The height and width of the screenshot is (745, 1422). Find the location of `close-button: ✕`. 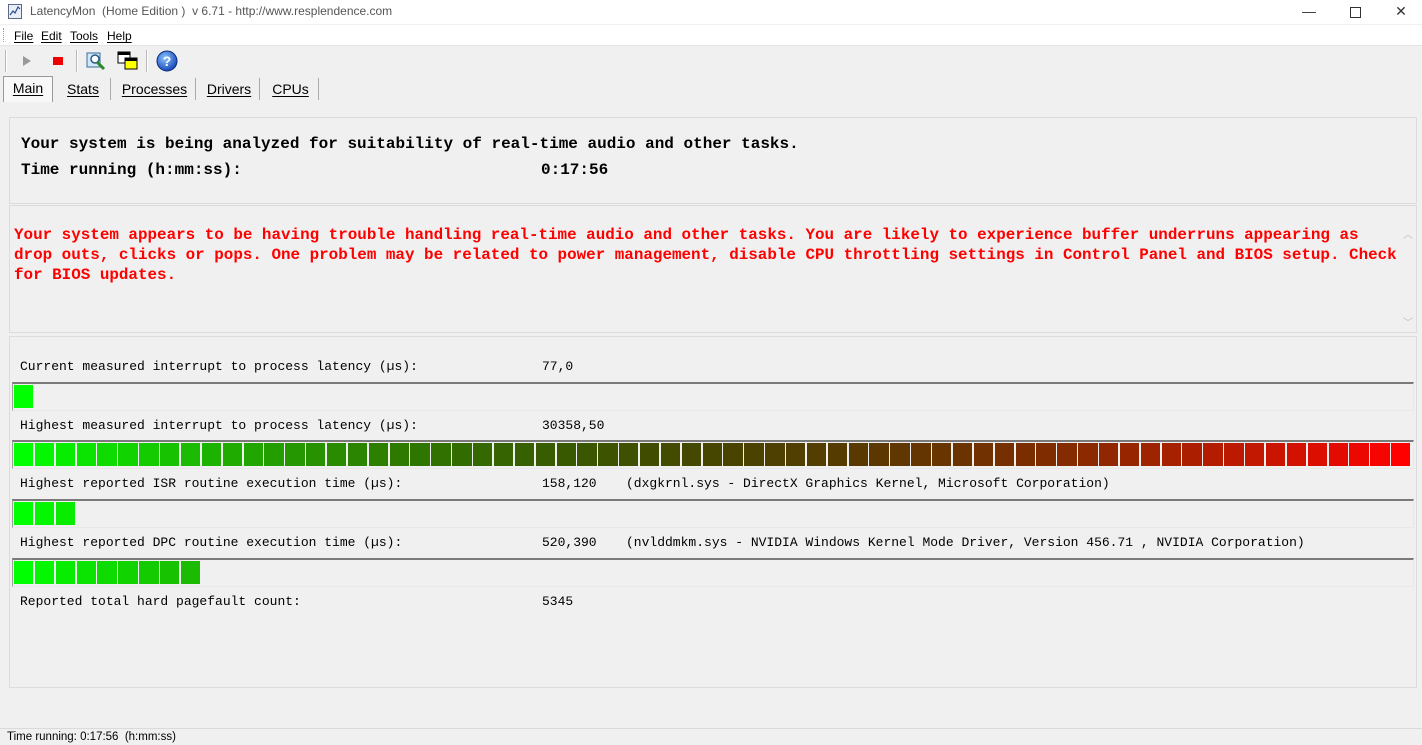

close-button: ✕ is located at coordinates (1400, 12).